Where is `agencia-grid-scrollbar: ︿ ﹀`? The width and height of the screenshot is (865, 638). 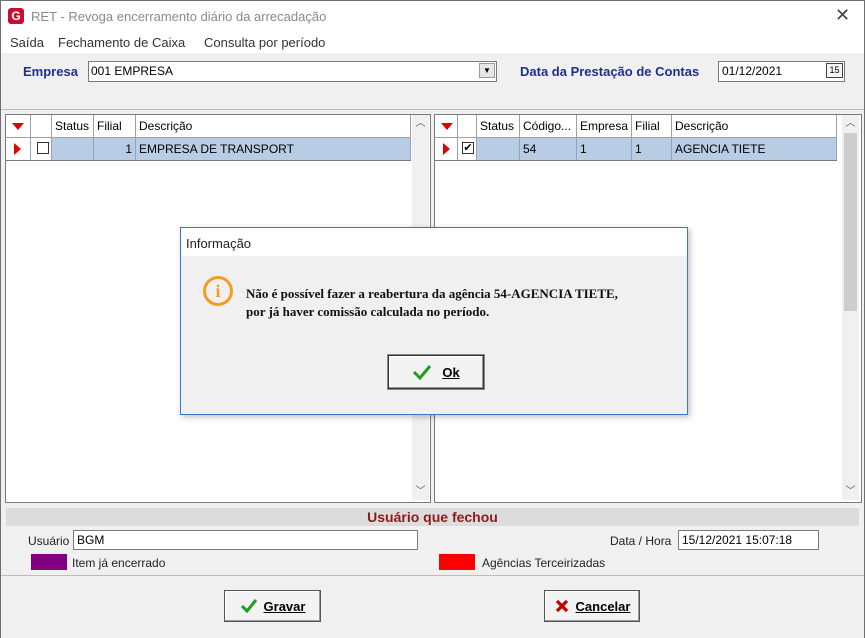 agencia-grid-scrollbar: ︿ ﹀ is located at coordinates (850, 307).